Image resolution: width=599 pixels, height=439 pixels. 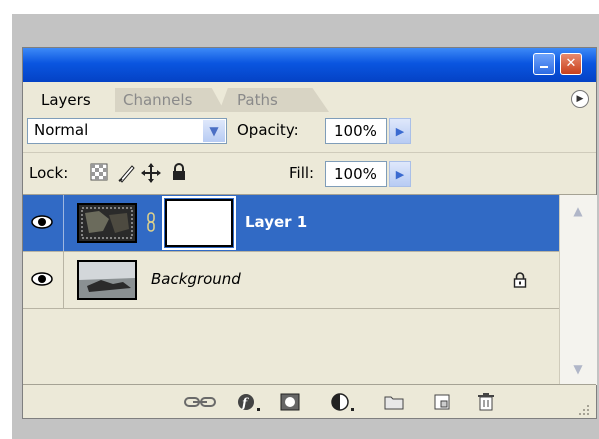 What do you see at coordinates (151, 222) in the screenshot?
I see `chain-link-icon` at bounding box center [151, 222].